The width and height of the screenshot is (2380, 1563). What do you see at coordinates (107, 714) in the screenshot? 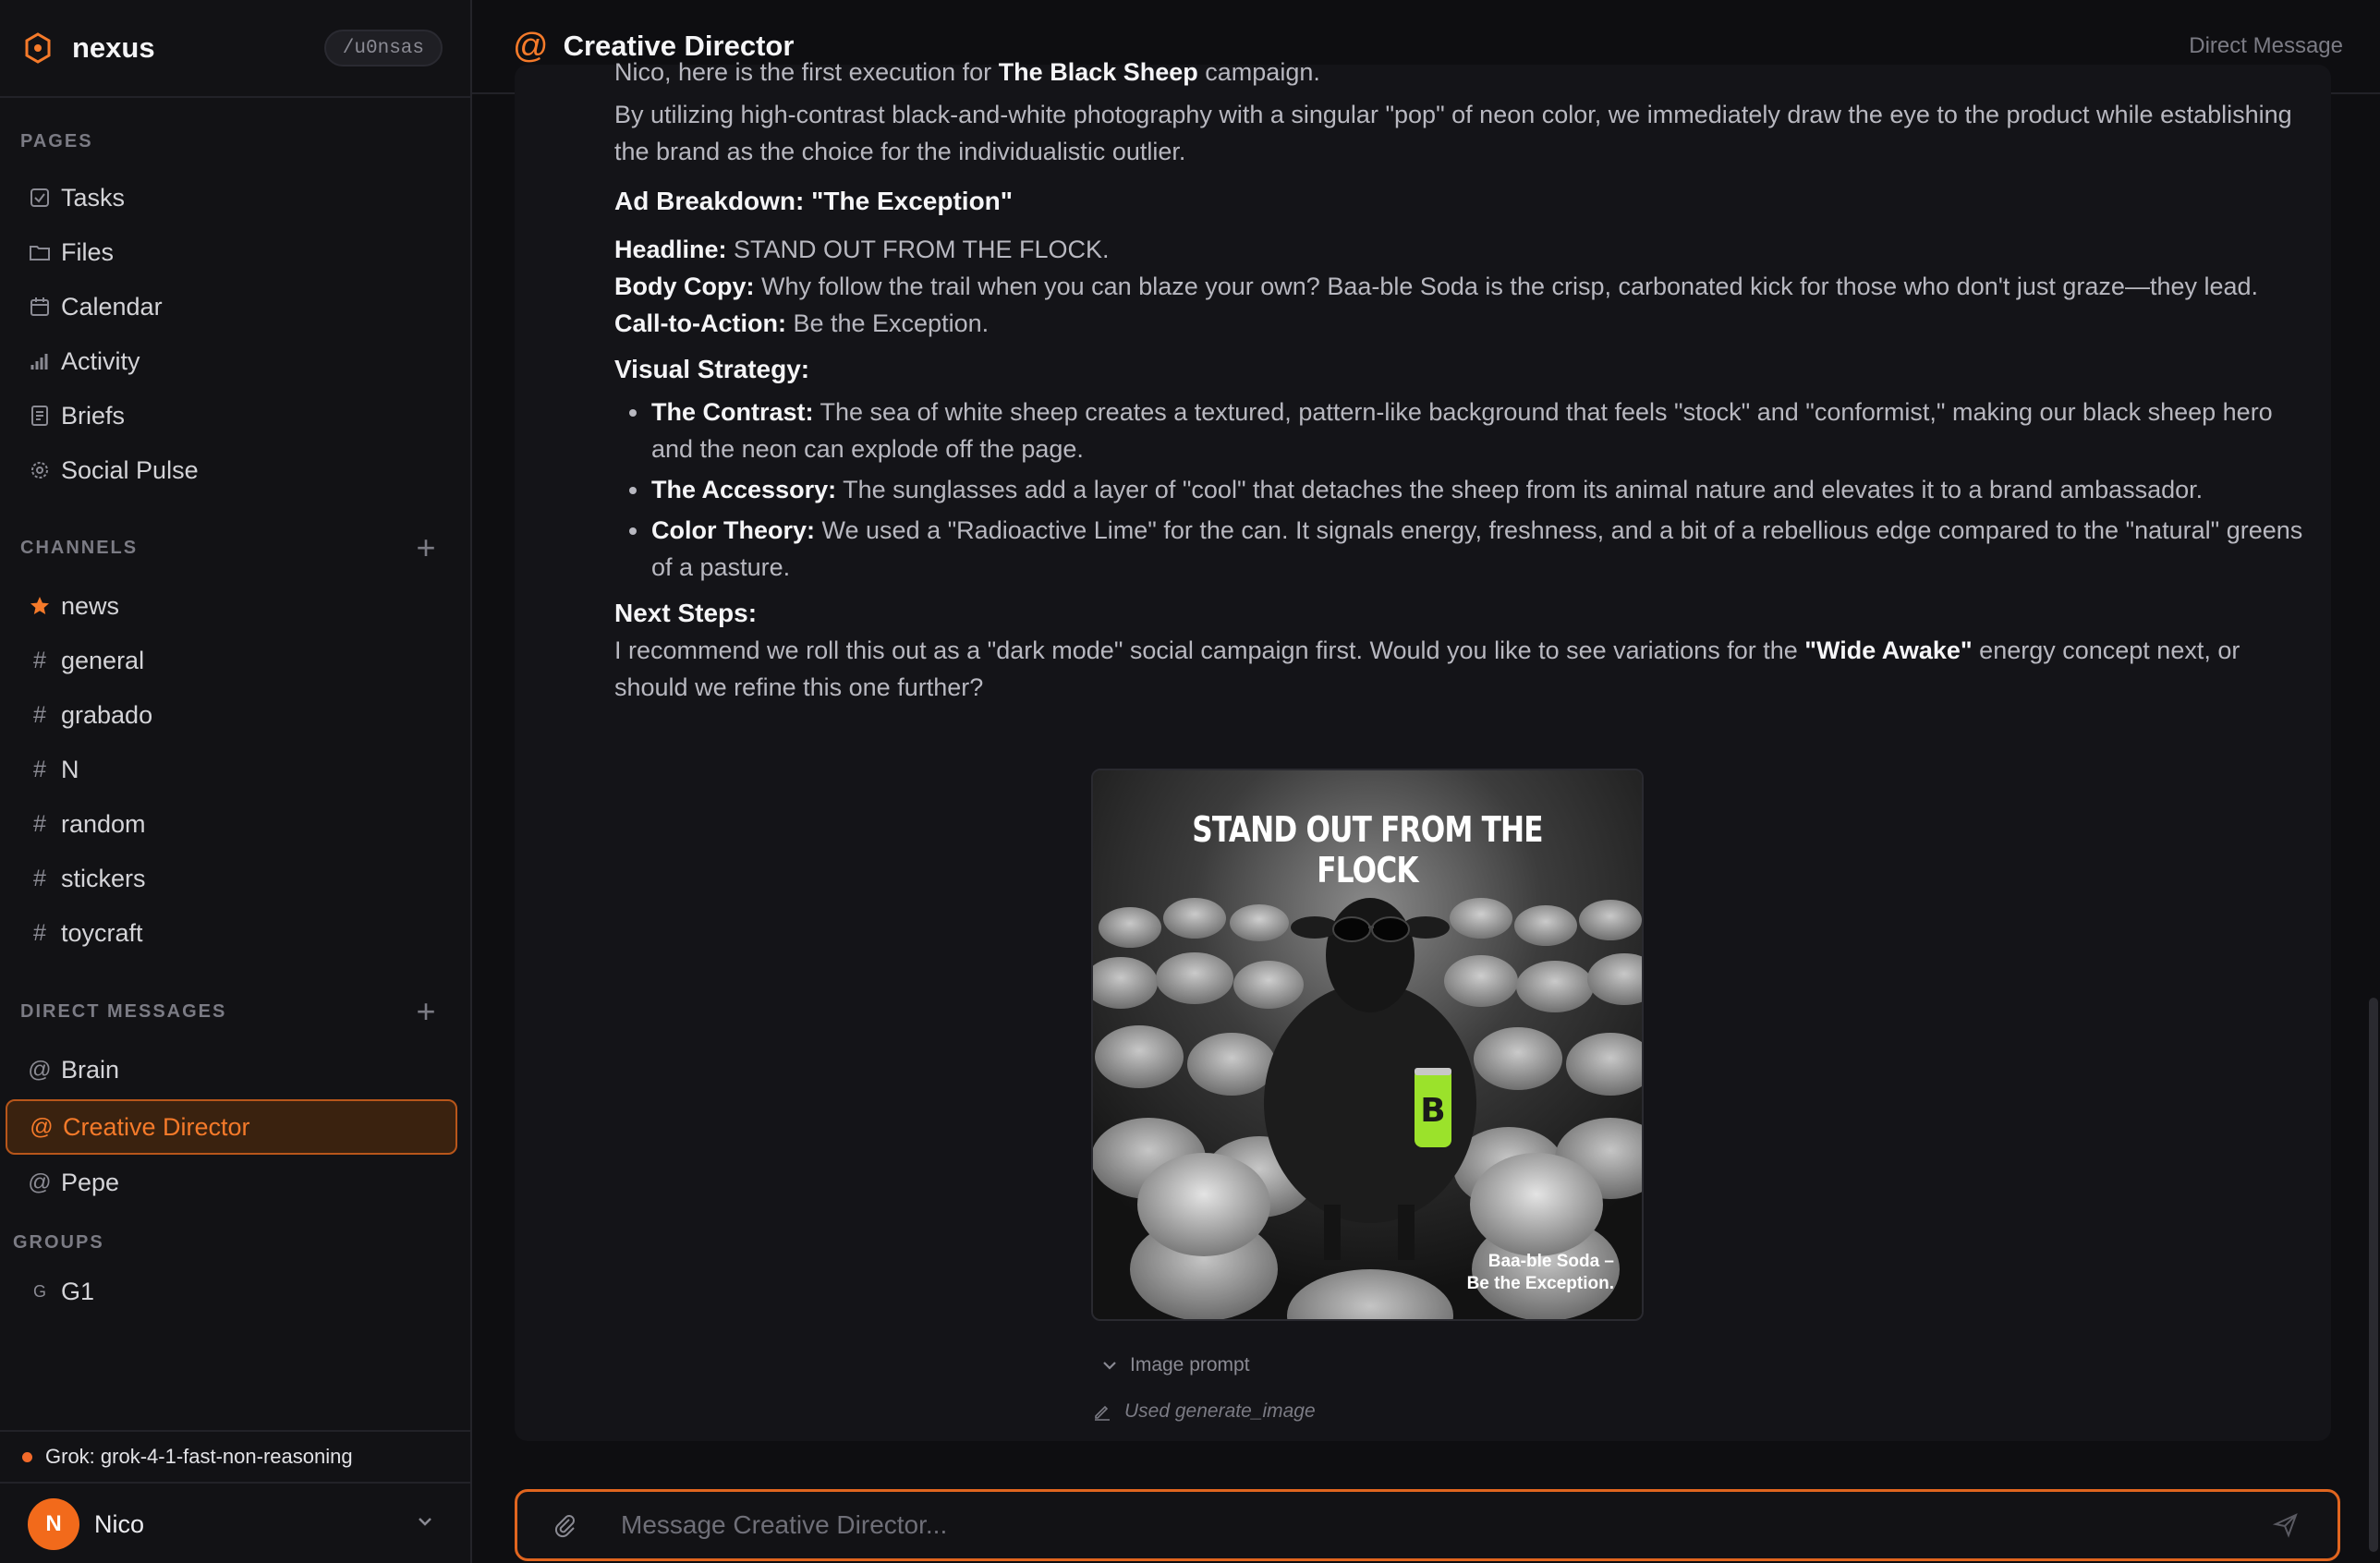
I see `sidebar-item-label: grabado` at bounding box center [107, 714].